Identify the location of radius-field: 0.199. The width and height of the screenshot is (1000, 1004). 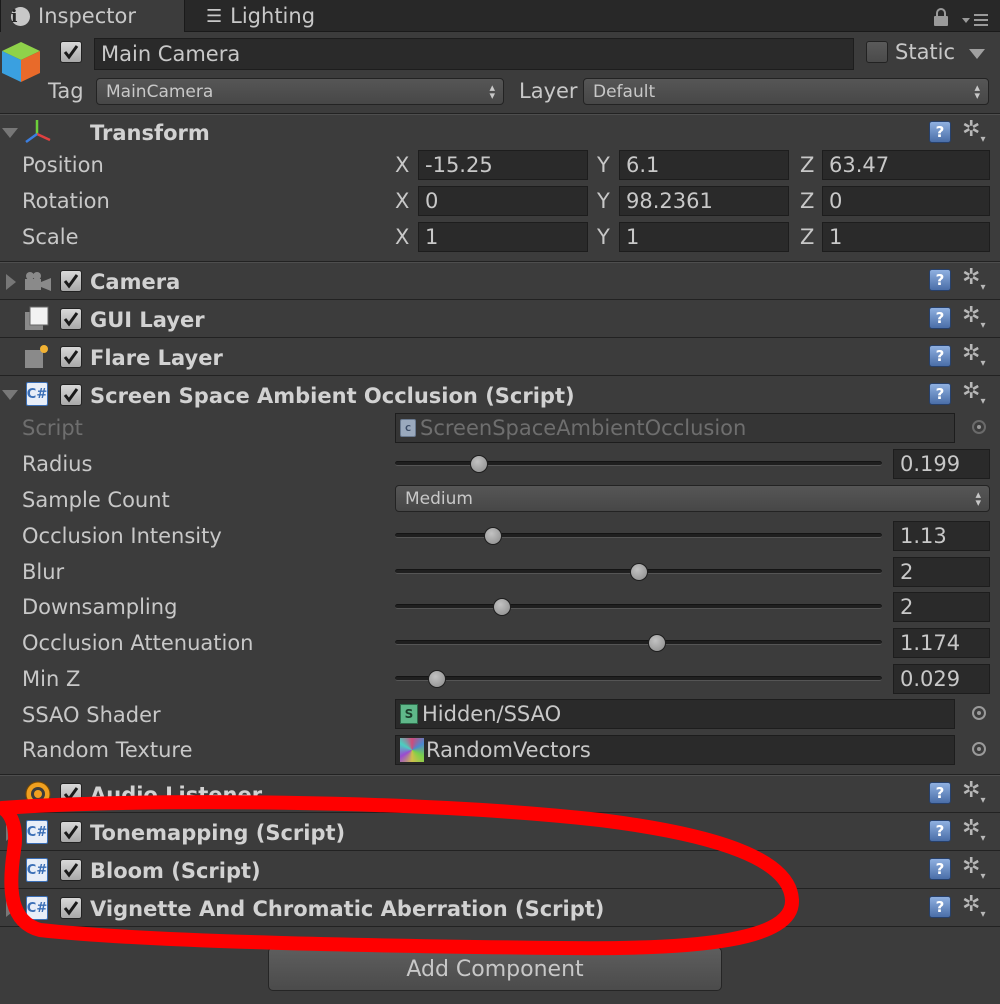
(941, 464).